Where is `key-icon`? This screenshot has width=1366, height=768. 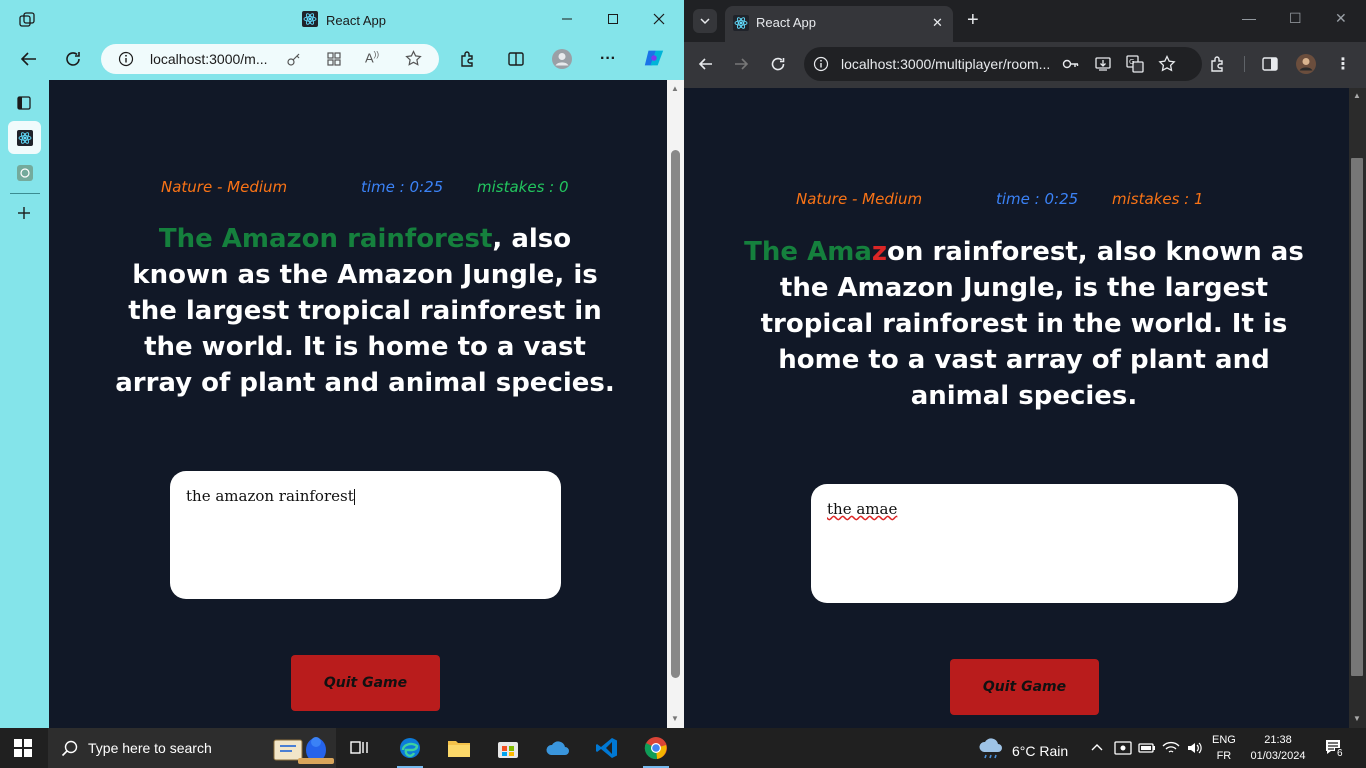 key-icon is located at coordinates (294, 61).